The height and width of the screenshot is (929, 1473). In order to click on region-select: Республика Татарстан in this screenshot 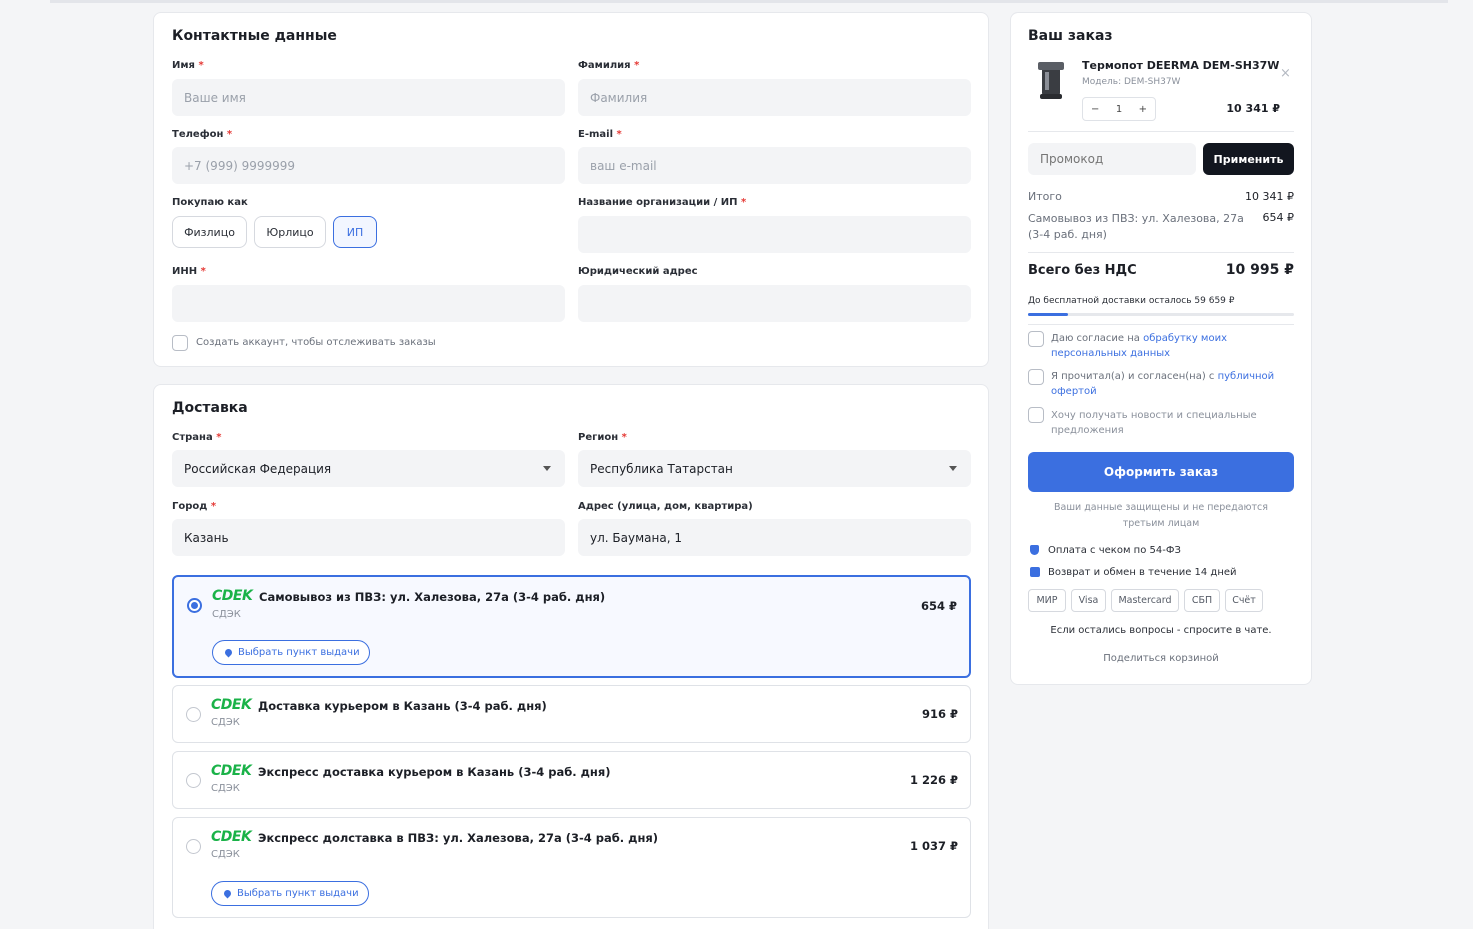, I will do `click(774, 468)`.